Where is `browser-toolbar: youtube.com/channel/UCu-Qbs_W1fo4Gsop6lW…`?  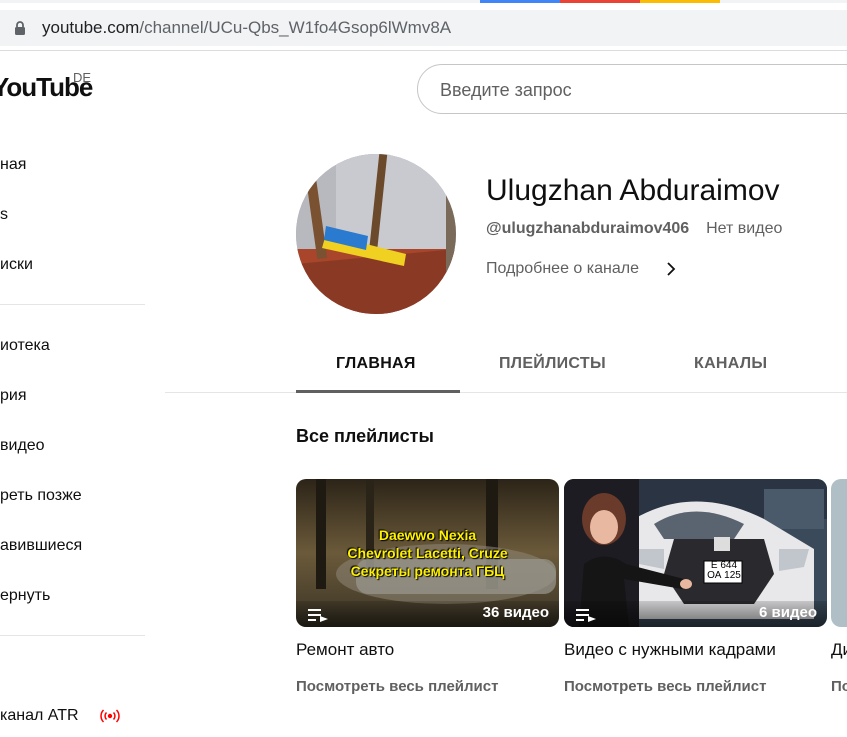 browser-toolbar: youtube.com/channel/UCu-Qbs_W1fo4Gsop6lW… is located at coordinates (423, 27).